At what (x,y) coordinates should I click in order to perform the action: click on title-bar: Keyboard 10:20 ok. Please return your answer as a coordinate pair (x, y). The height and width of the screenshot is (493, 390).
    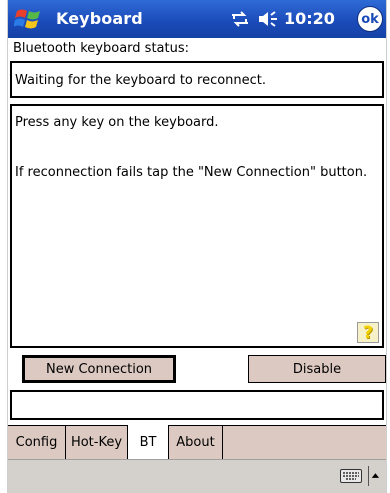
    Looking at the image, I should click on (197, 19).